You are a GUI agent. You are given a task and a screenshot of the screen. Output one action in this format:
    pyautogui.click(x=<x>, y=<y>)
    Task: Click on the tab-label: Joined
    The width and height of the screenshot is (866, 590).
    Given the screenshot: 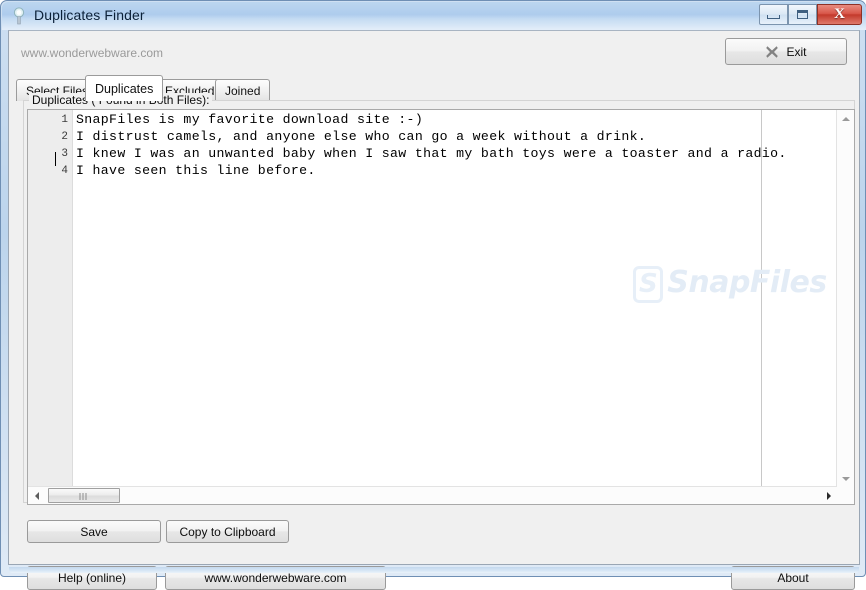 What is the action you would take?
    pyautogui.click(x=243, y=90)
    